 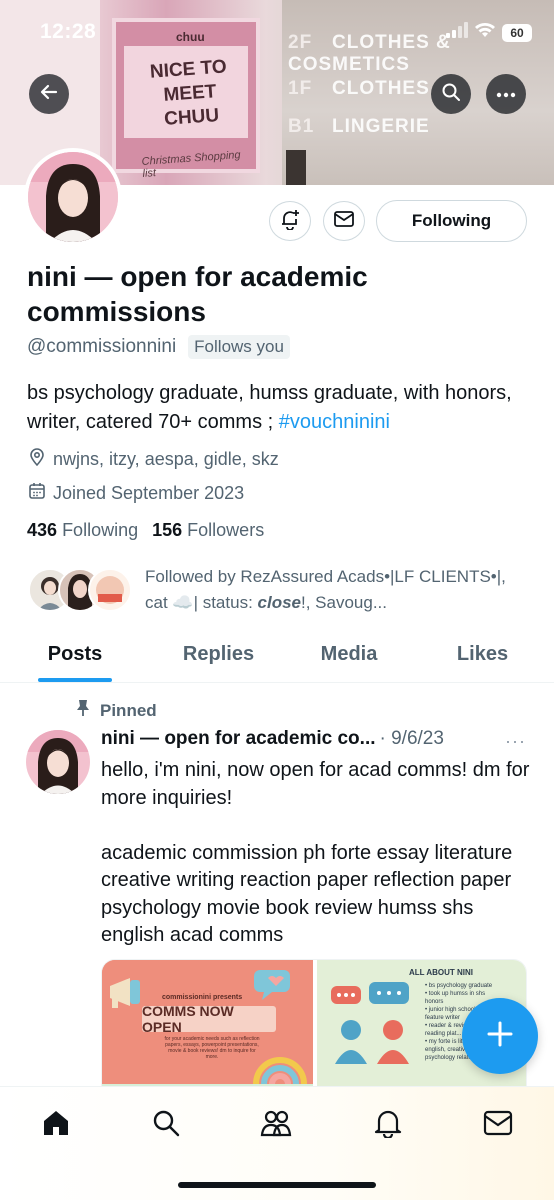 I want to click on back-arrow-icon, so click(x=49, y=94).